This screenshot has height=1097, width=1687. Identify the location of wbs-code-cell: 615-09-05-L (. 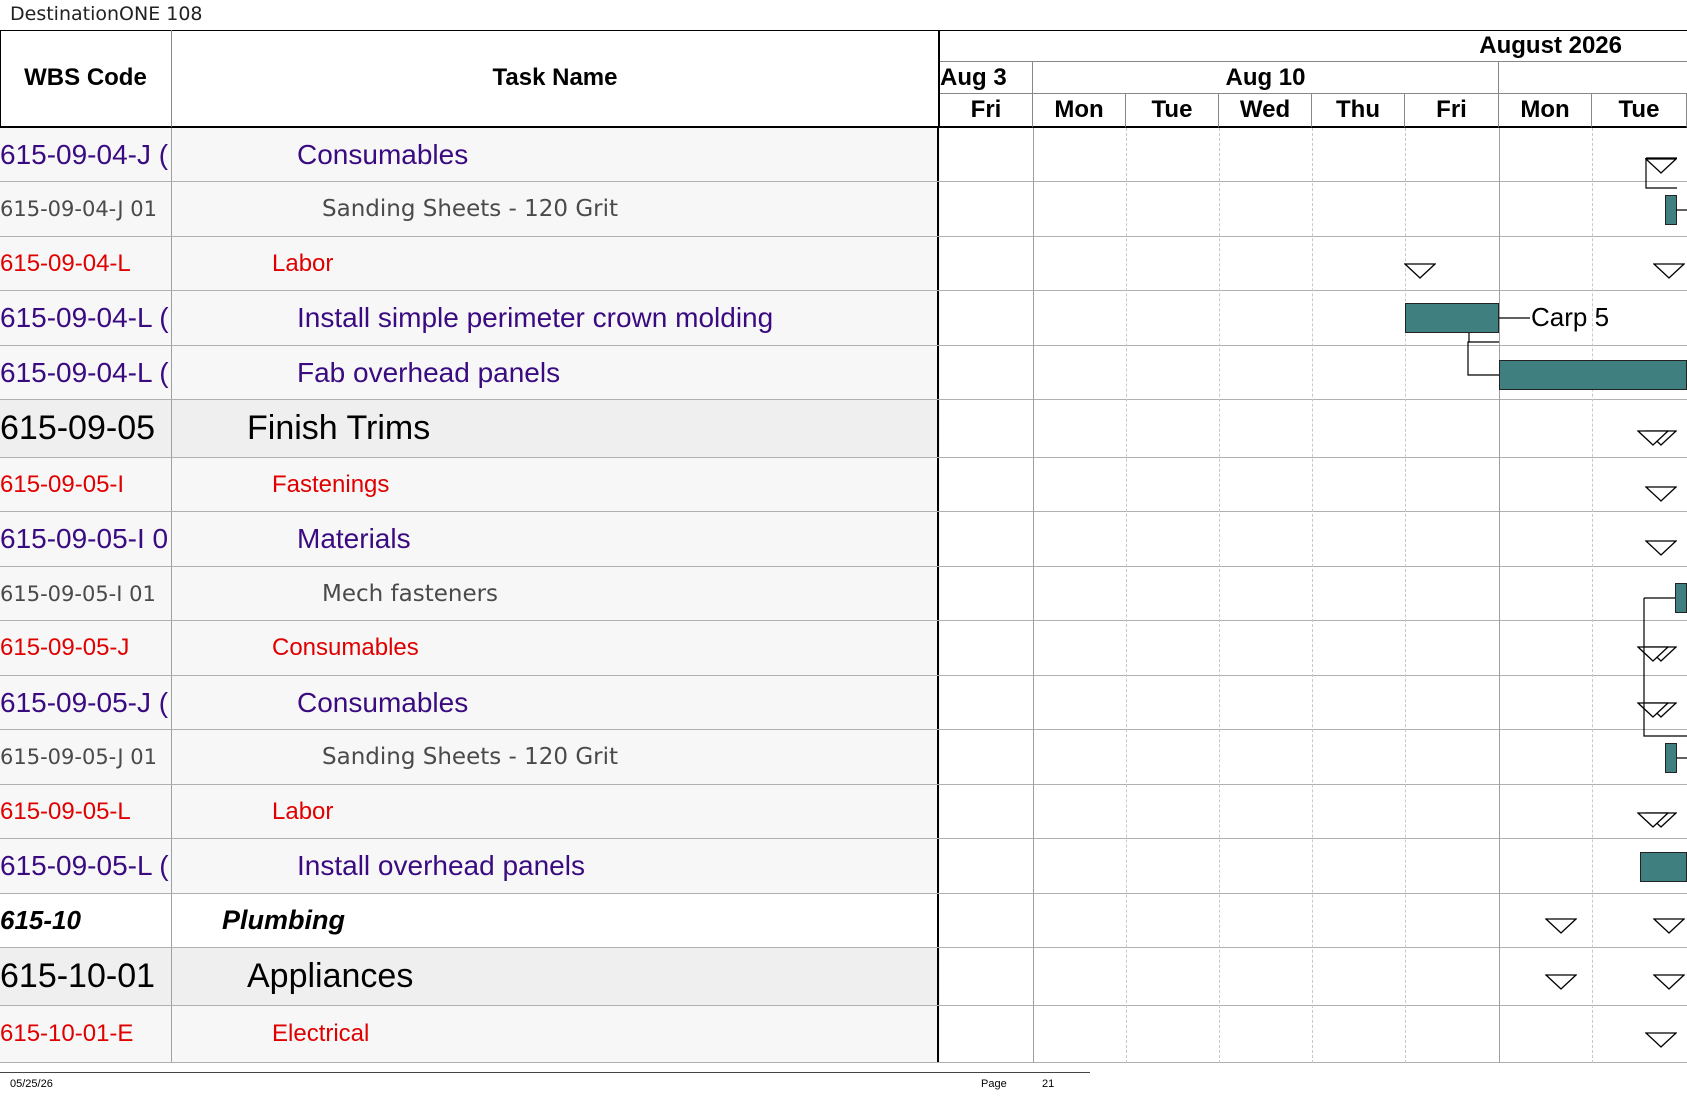
(86, 866).